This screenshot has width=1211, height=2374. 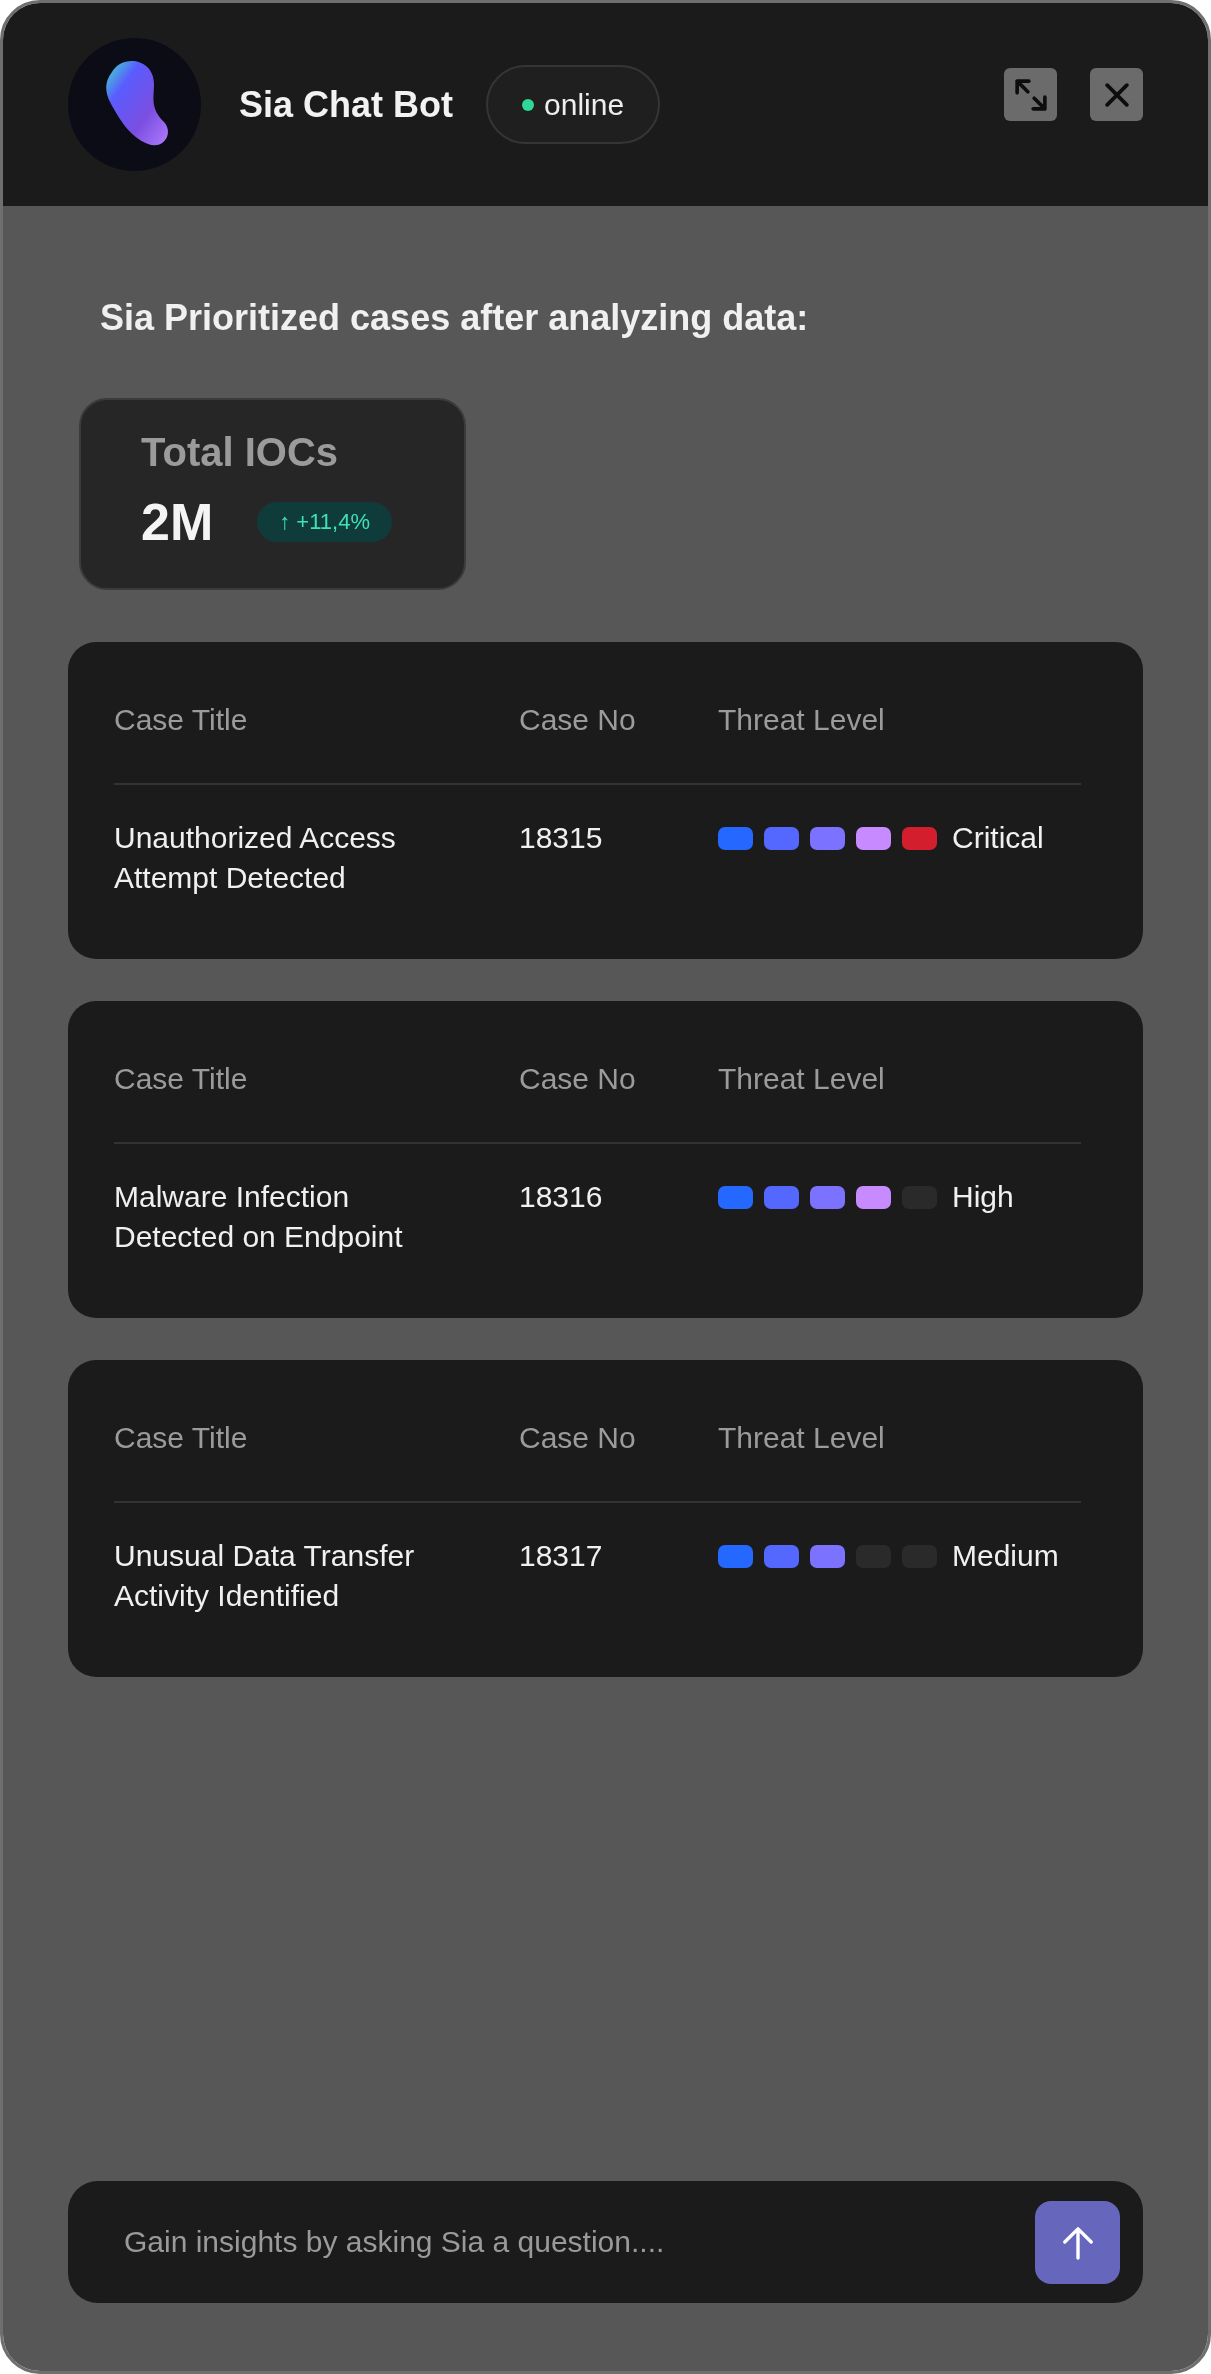 What do you see at coordinates (255, 858) in the screenshot?
I see `case-title: Unauthorized Access Attempt Detected` at bounding box center [255, 858].